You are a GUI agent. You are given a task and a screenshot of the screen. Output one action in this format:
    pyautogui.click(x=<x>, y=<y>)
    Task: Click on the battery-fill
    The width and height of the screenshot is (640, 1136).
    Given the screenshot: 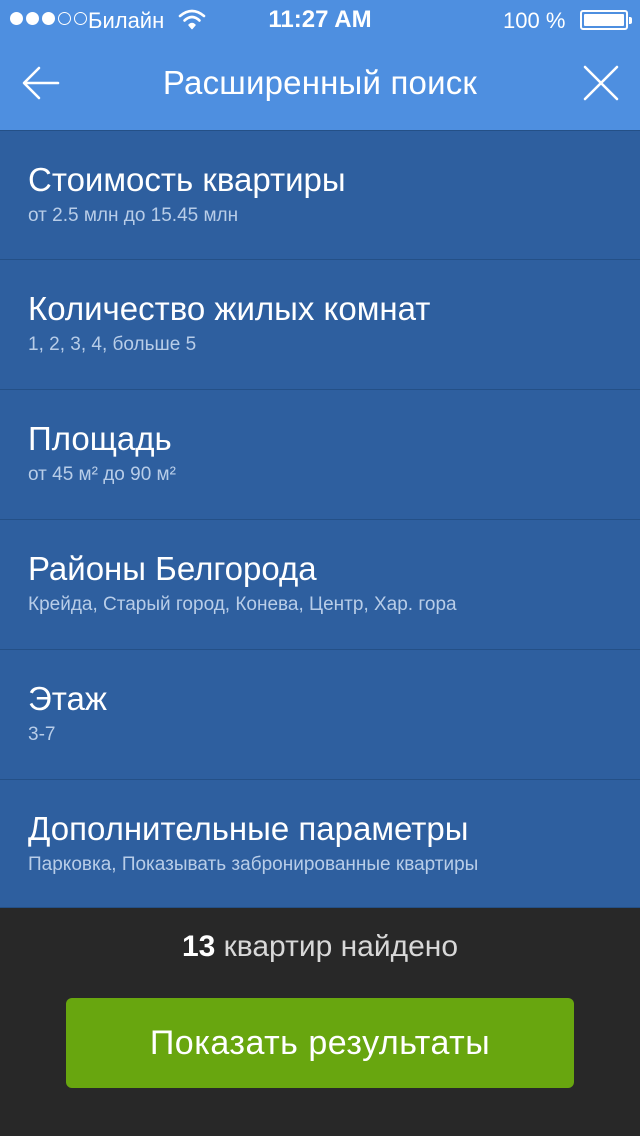 What is the action you would take?
    pyautogui.click(x=604, y=20)
    